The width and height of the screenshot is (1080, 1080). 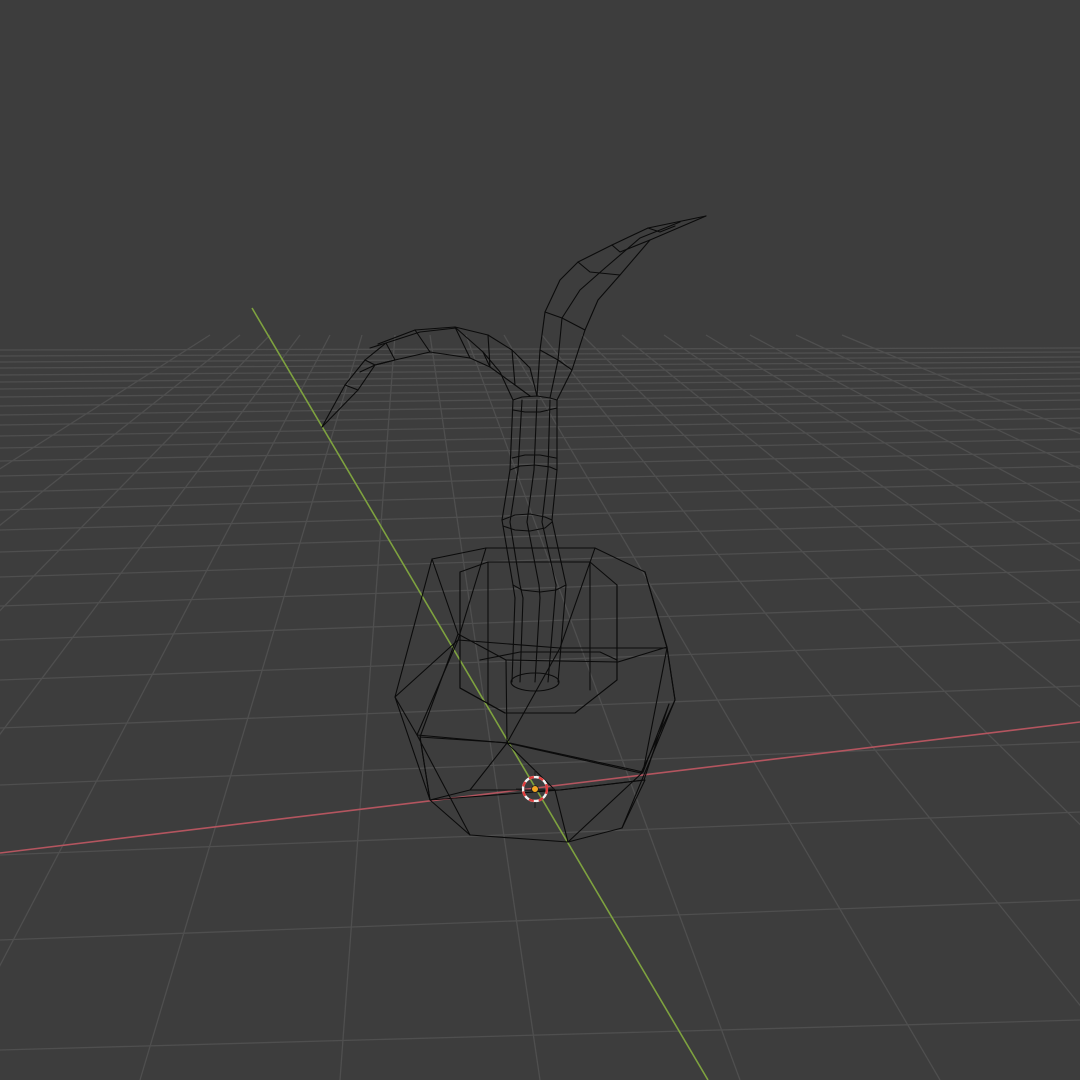 I want to click on object-origin-icon, so click(x=535, y=789).